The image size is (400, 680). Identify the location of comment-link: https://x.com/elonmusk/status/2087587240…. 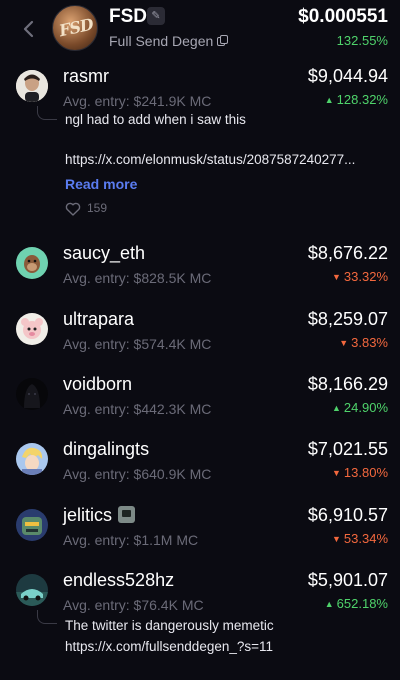
(219, 159).